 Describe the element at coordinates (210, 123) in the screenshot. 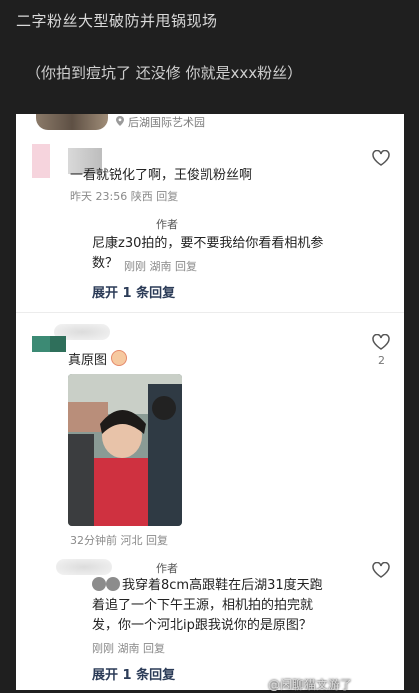

I see `location-row: 后湖国际艺术园` at that location.